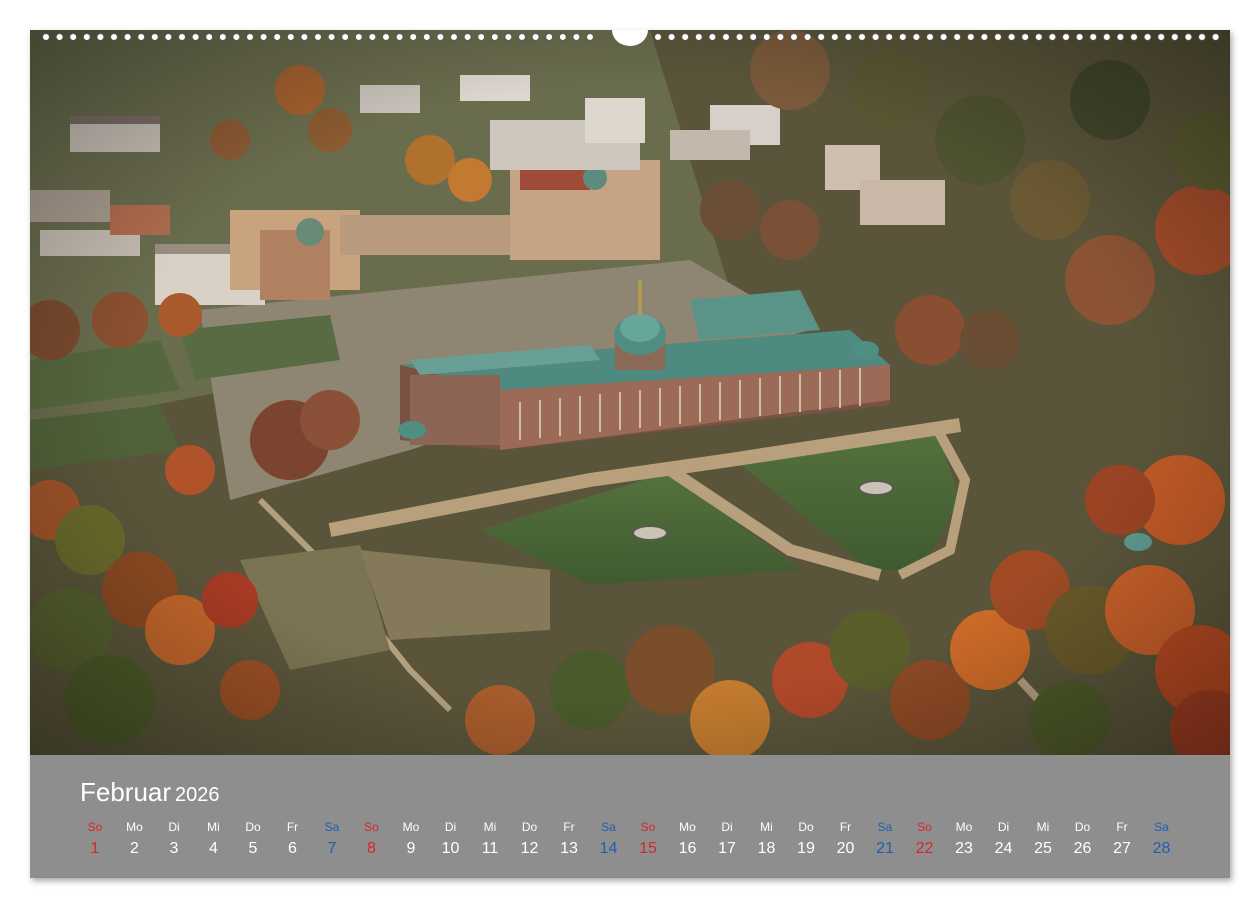  Describe the element at coordinates (885, 848) in the screenshot. I see `day-number: 21` at that location.